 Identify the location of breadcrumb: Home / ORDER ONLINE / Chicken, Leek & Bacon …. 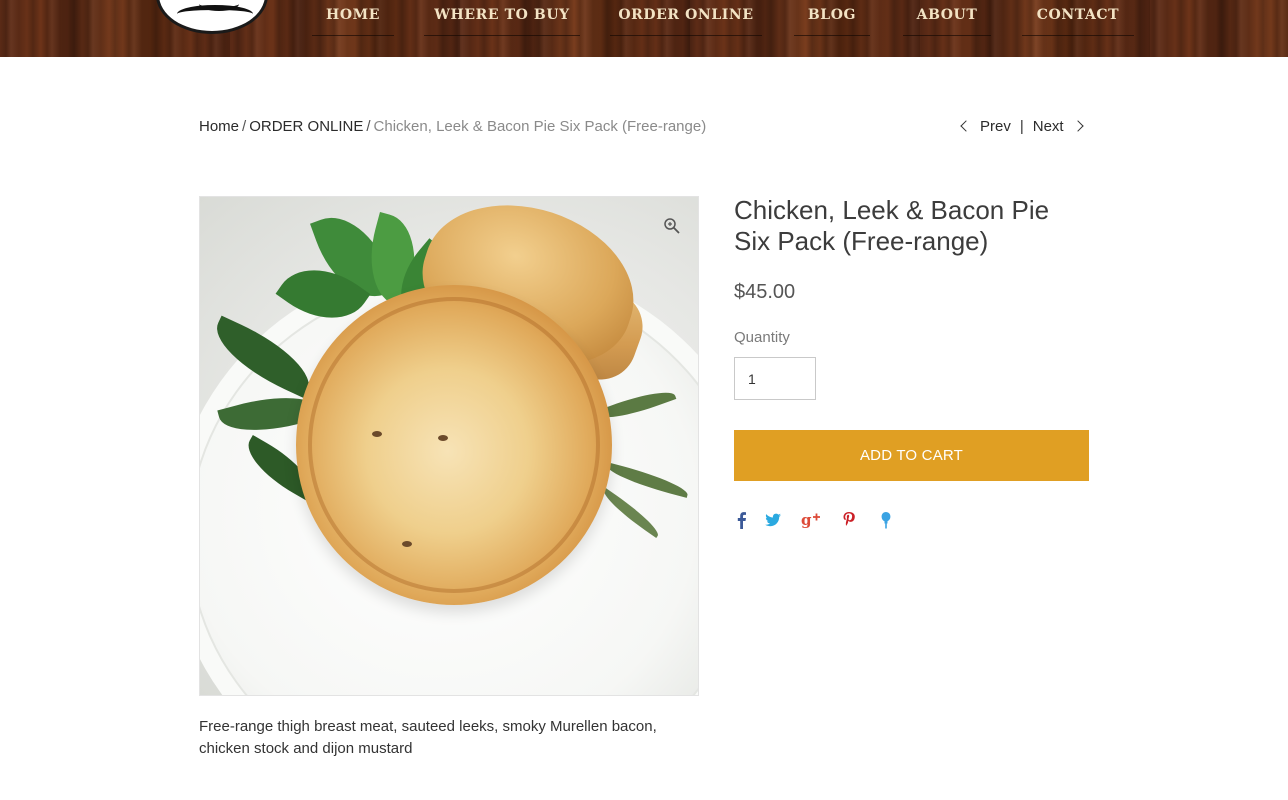
(452, 126).